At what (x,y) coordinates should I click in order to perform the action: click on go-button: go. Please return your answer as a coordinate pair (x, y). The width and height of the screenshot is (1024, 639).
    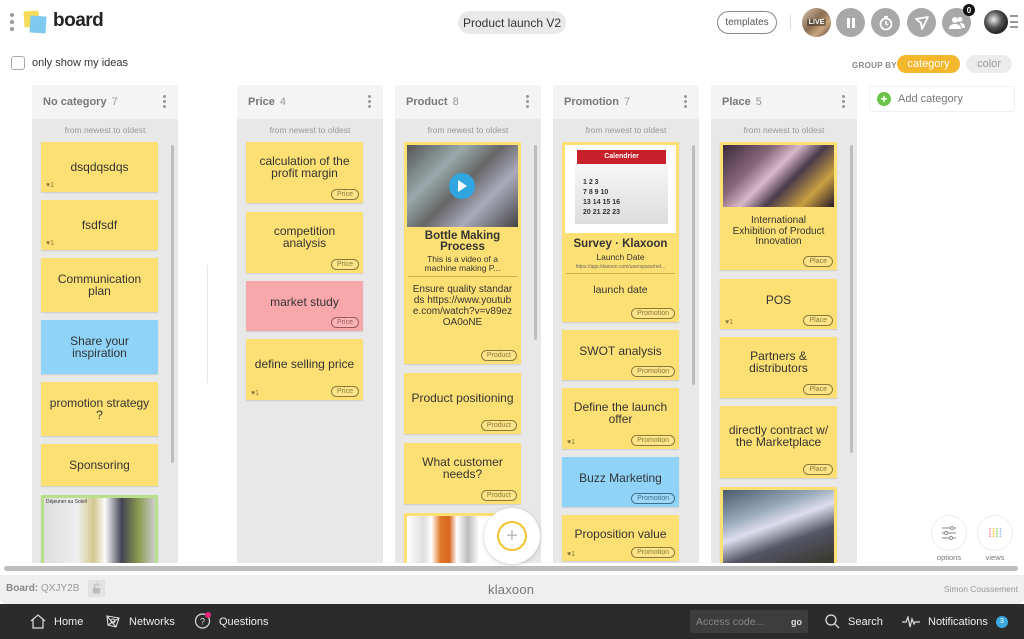
    Looking at the image, I should click on (796, 622).